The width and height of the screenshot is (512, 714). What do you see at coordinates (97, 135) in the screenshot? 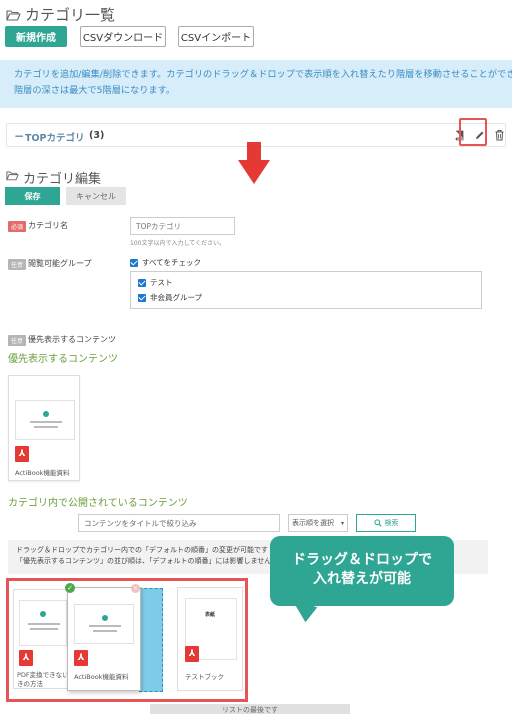
I see `category-count: (3)` at bounding box center [97, 135].